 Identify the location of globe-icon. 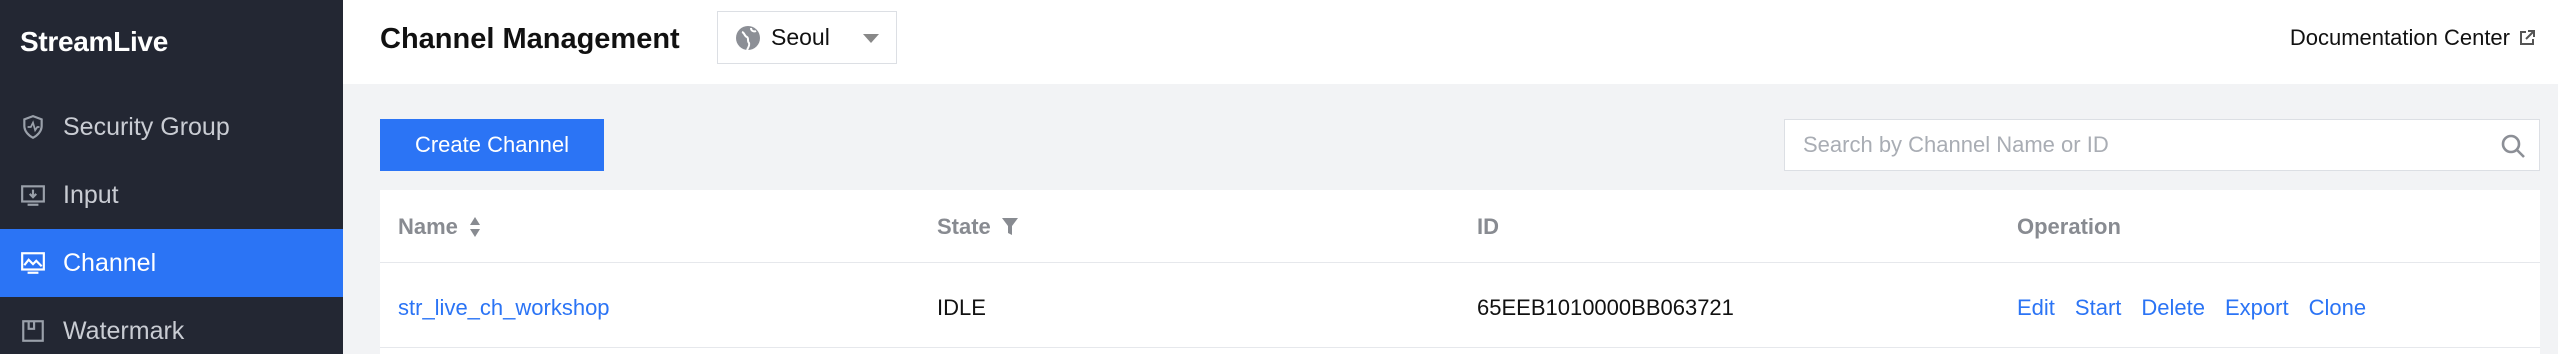
(748, 38).